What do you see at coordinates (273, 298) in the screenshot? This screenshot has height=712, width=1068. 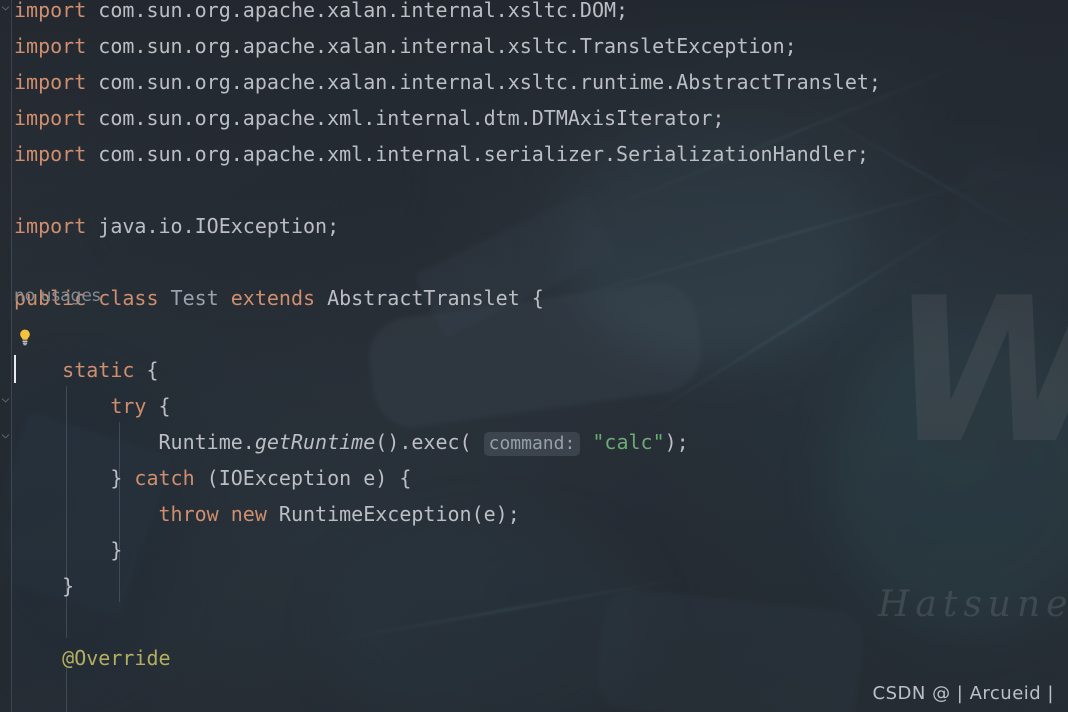 I see `code-token: extends` at bounding box center [273, 298].